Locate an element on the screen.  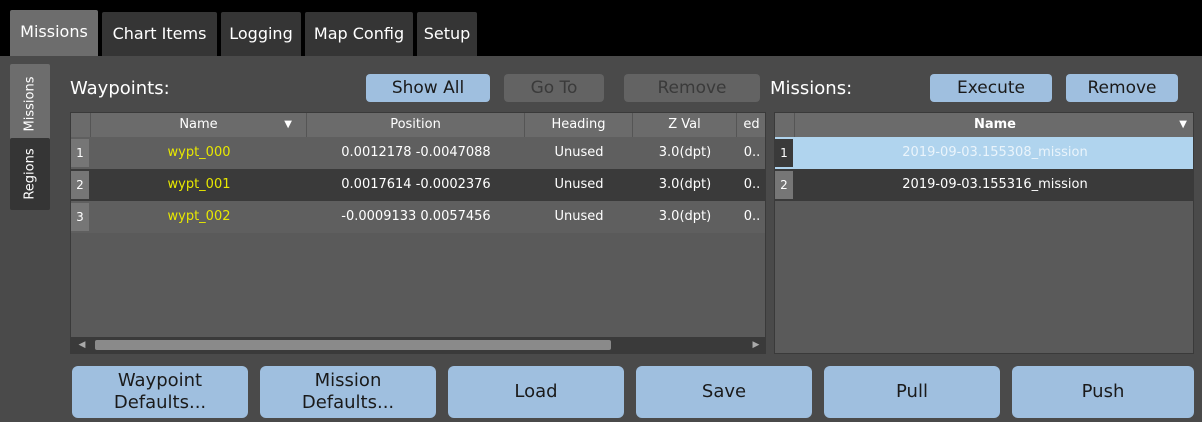
load-button: Load is located at coordinates (536, 392).